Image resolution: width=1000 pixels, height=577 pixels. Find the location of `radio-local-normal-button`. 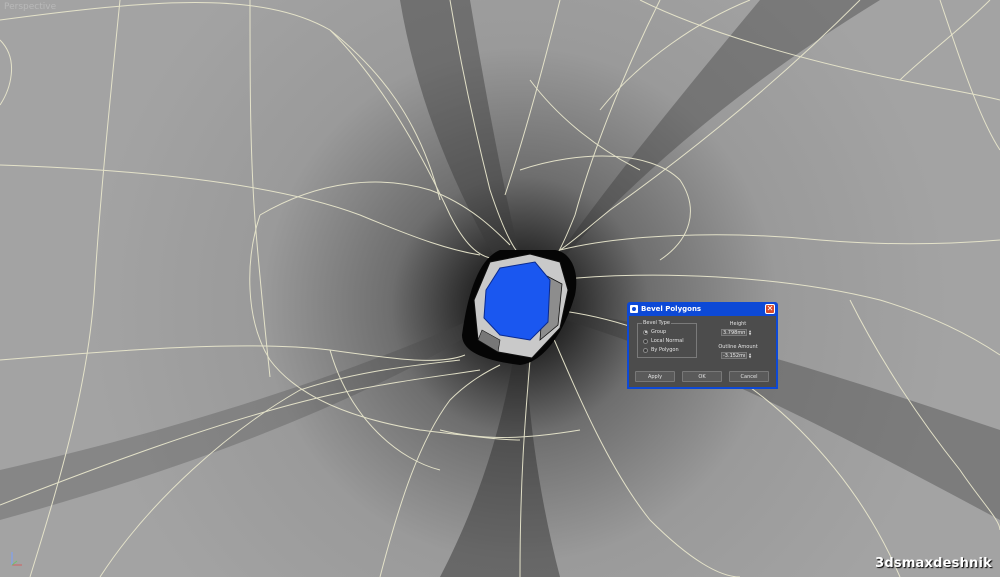

radio-local-normal-button is located at coordinates (645, 341).